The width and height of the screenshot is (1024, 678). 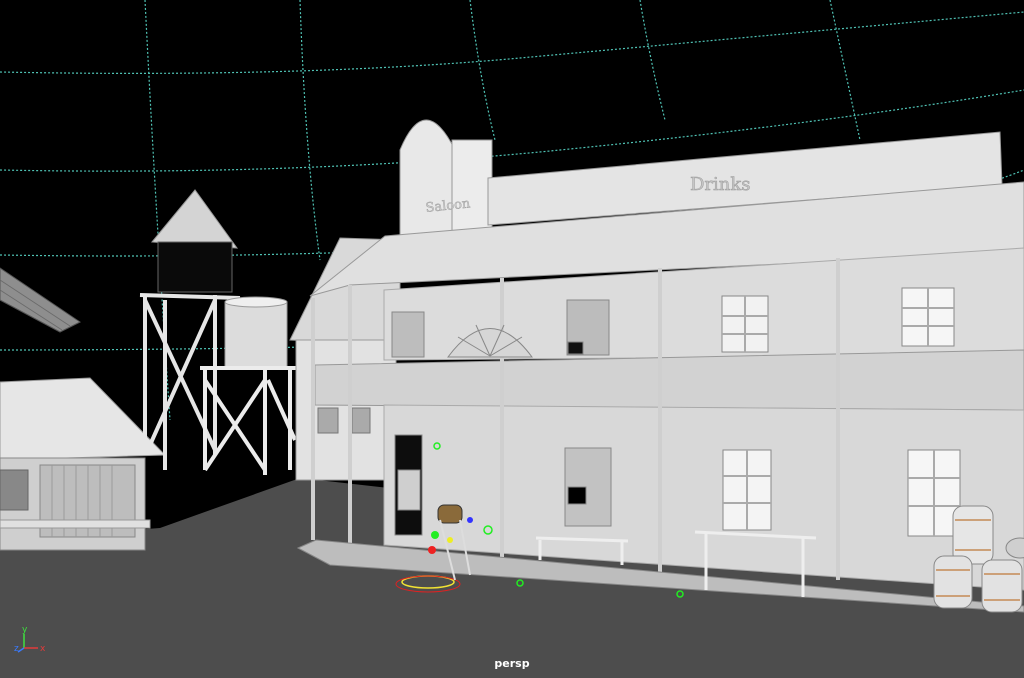 What do you see at coordinates (720, 184) in the screenshot?
I see `saloon-sign-drinks: Drinks` at bounding box center [720, 184].